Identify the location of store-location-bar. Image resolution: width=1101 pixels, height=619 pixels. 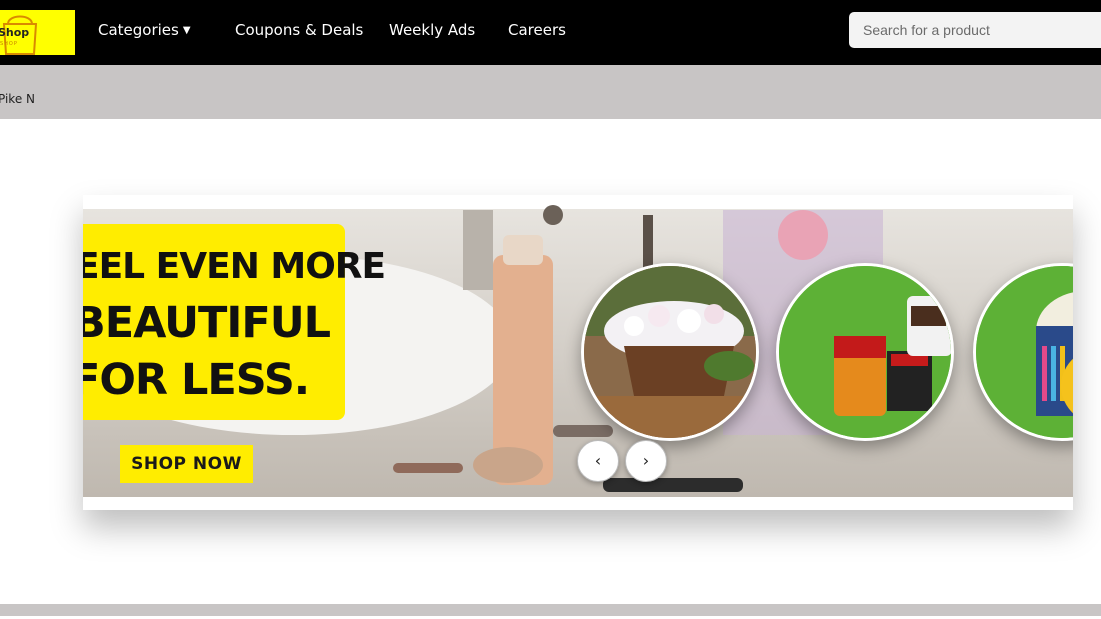
(550, 92).